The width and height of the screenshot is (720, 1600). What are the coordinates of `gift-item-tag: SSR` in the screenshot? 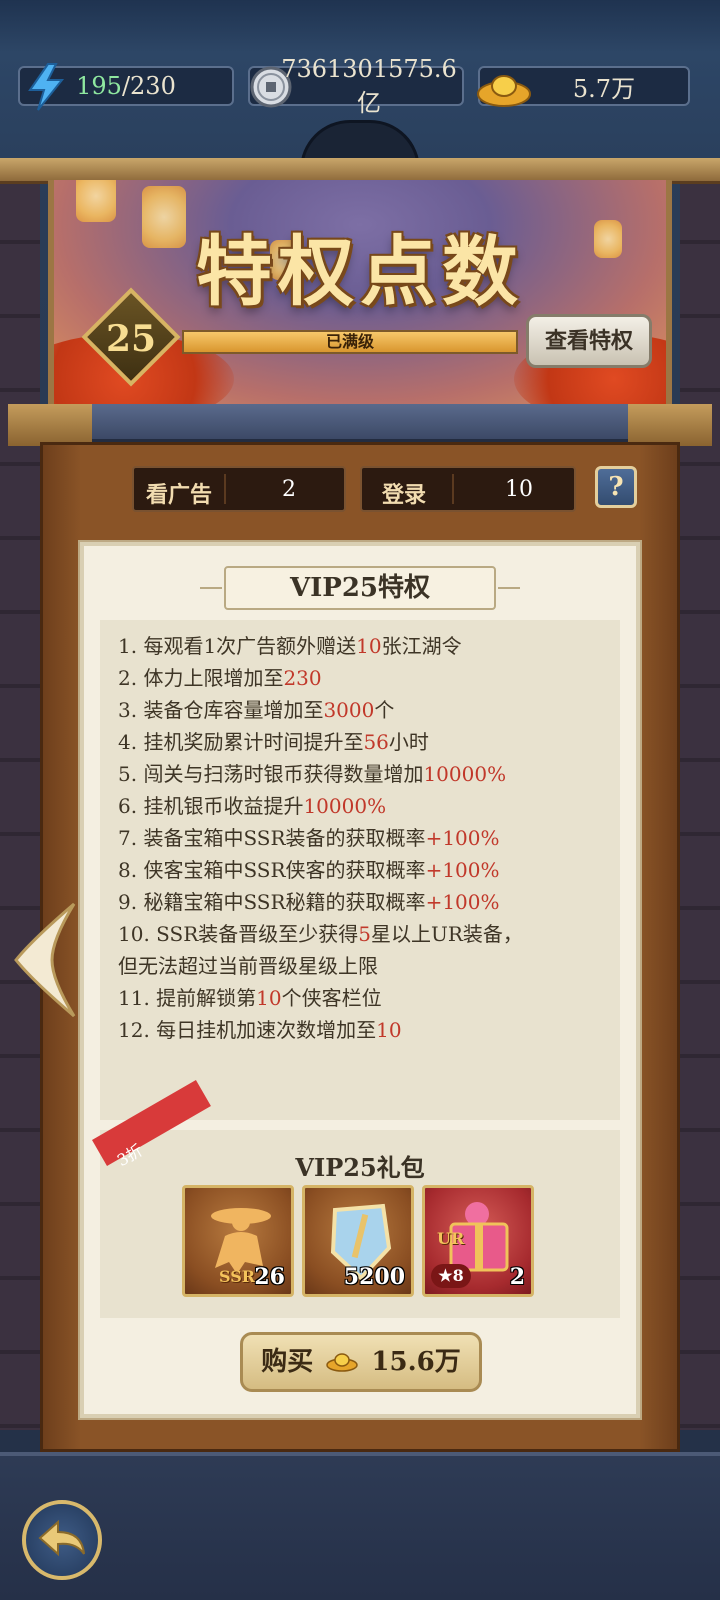 It's located at (237, 1276).